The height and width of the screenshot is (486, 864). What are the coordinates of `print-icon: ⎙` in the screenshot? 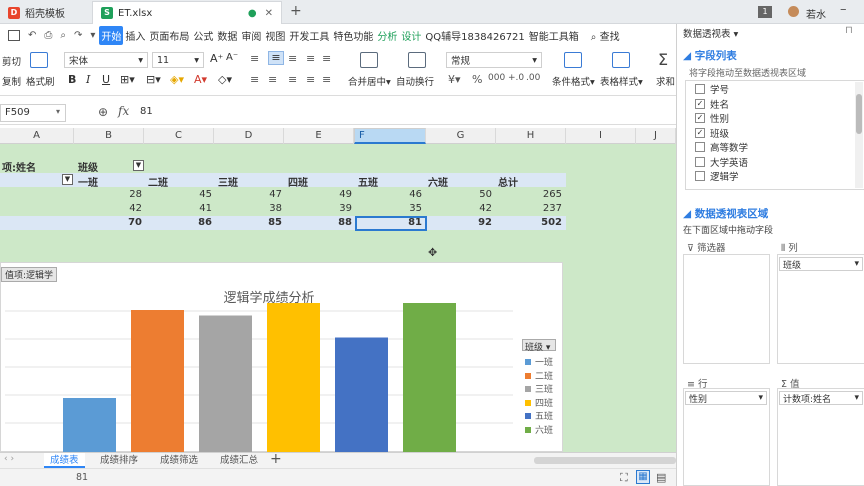 It's located at (48, 35).